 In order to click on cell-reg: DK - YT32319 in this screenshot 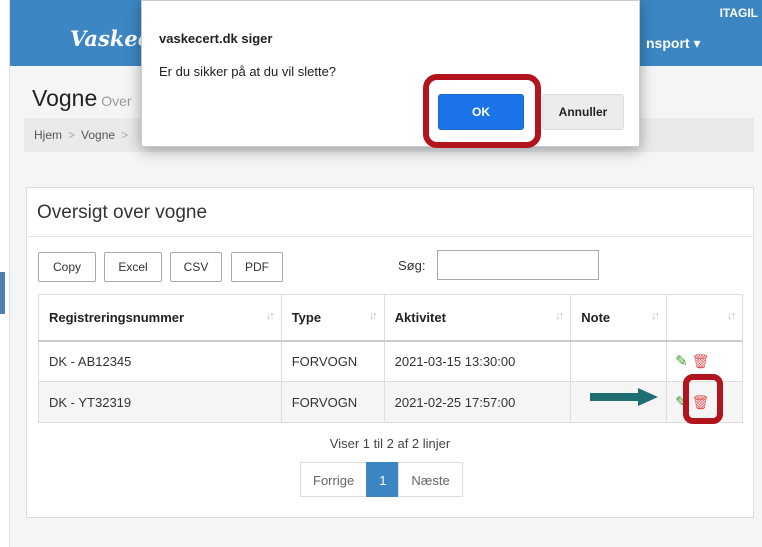, I will do `click(160, 402)`.